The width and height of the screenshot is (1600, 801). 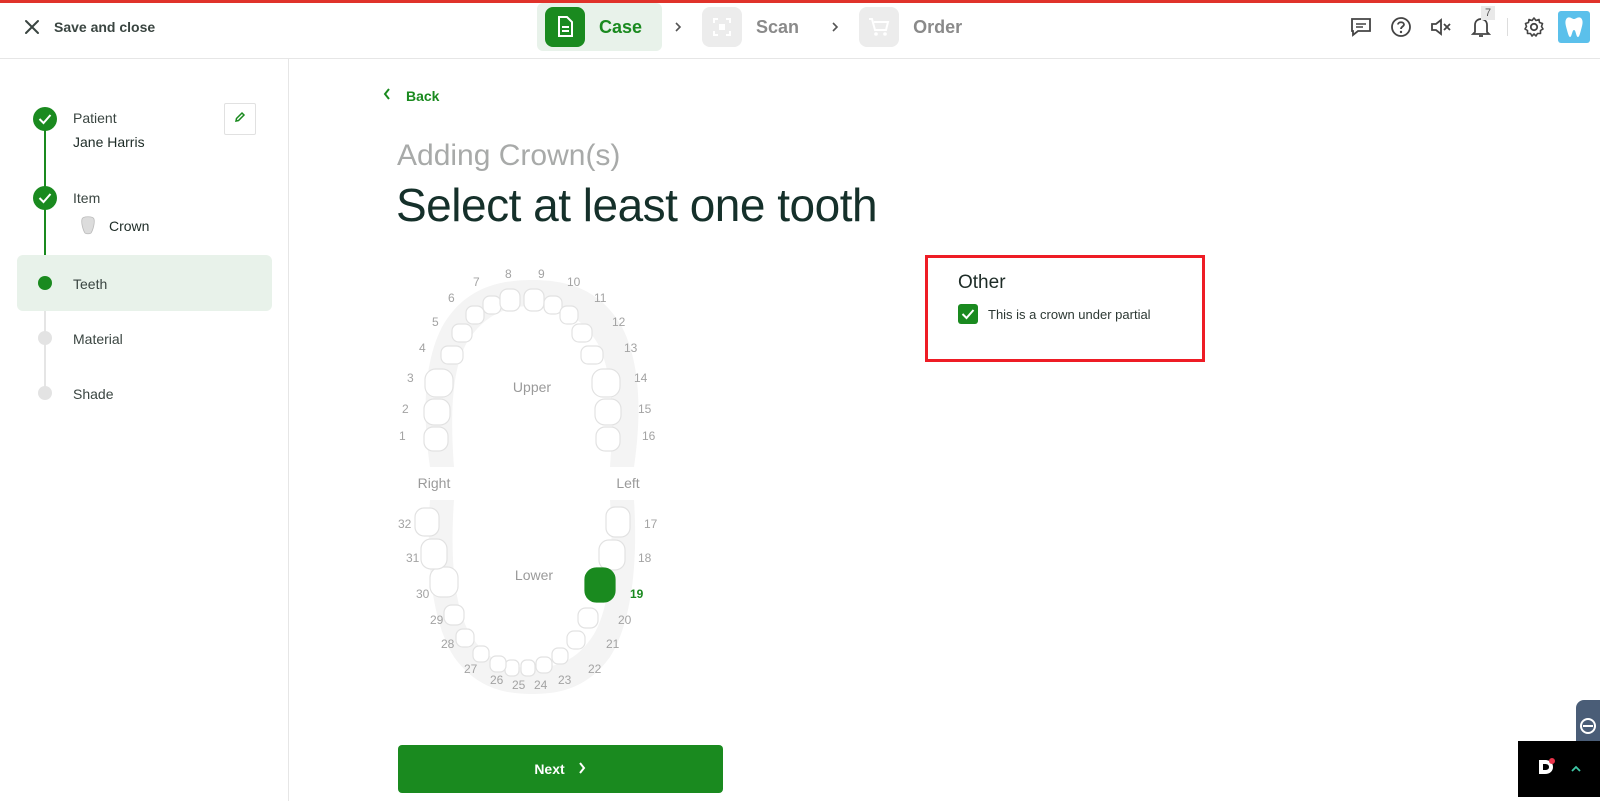 What do you see at coordinates (1481, 26) in the screenshot?
I see `bell-icon: 7` at bounding box center [1481, 26].